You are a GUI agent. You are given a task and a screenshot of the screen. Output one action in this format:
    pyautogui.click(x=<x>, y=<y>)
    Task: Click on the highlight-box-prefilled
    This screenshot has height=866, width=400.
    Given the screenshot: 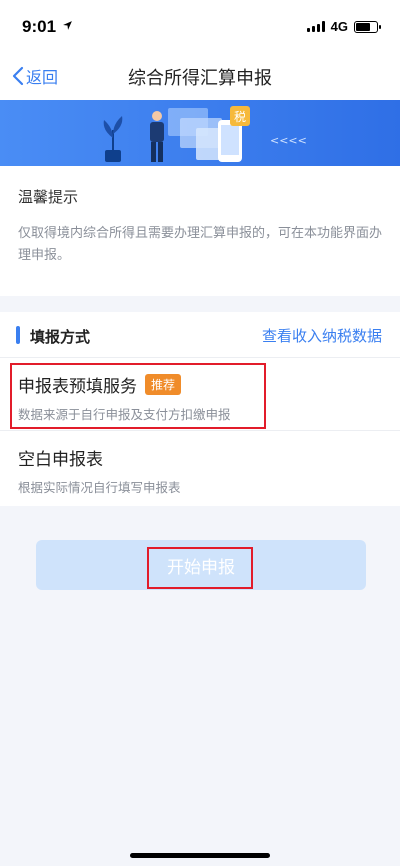 What is the action you would take?
    pyautogui.click(x=138, y=396)
    